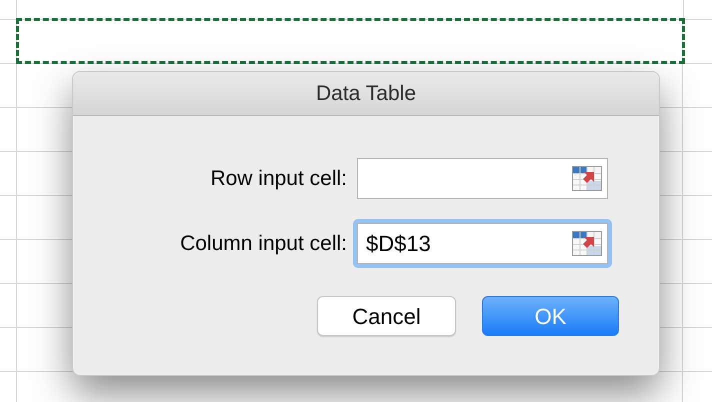 The width and height of the screenshot is (712, 402). I want to click on dialog-title: Data Table, so click(366, 93).